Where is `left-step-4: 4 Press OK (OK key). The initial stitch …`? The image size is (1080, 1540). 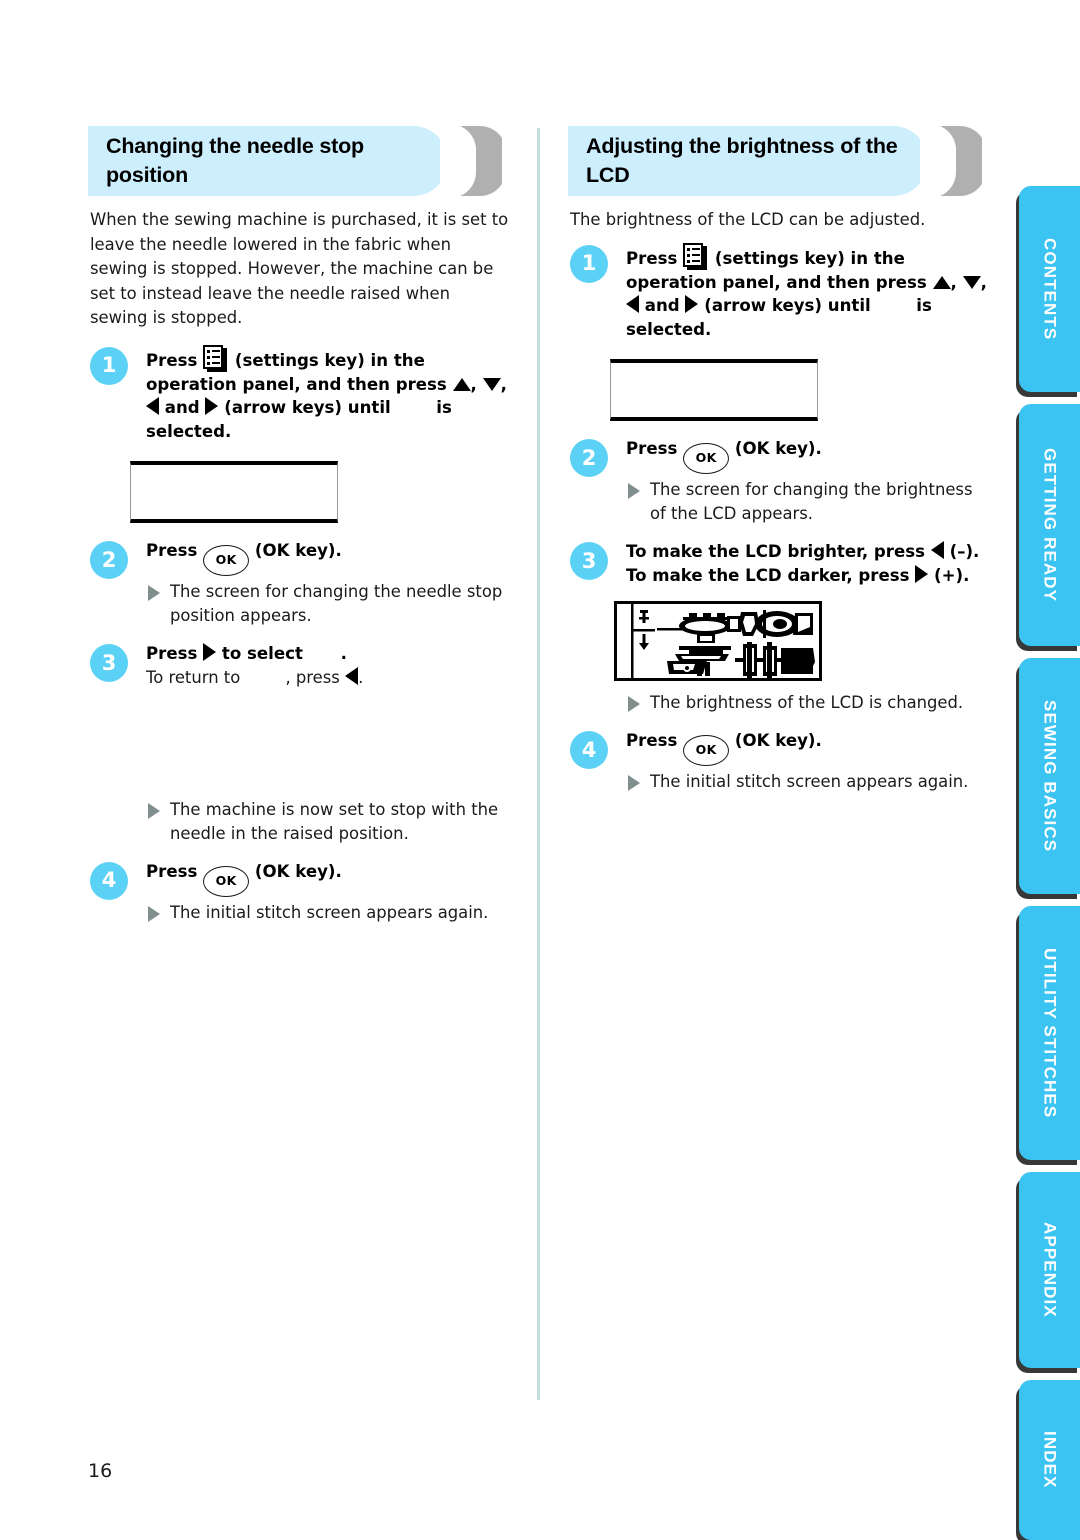
left-step-4: 4 Press OK (OK key). The initial stitch … is located at coordinates (298, 892).